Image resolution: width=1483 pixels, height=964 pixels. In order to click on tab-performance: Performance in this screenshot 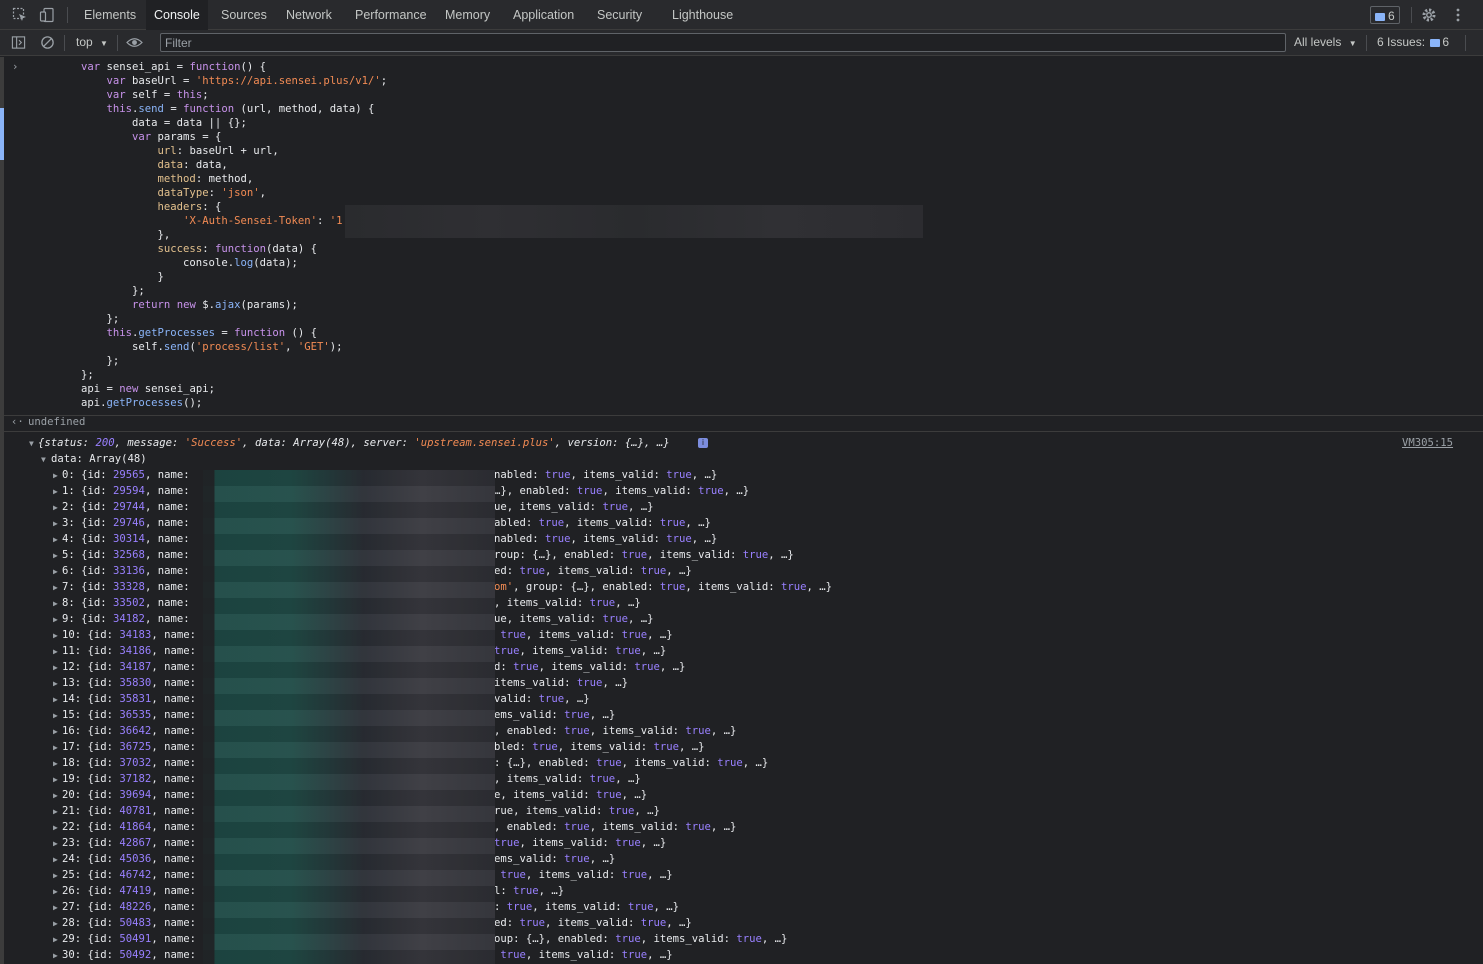, I will do `click(391, 15)`.